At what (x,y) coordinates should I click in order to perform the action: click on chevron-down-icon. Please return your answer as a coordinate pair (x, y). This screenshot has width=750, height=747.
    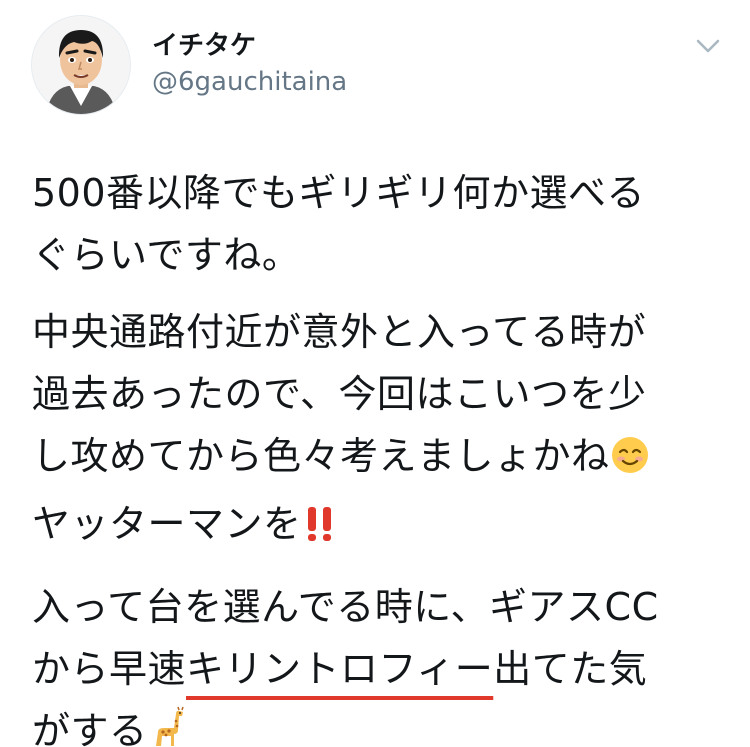
    Looking at the image, I should click on (708, 46).